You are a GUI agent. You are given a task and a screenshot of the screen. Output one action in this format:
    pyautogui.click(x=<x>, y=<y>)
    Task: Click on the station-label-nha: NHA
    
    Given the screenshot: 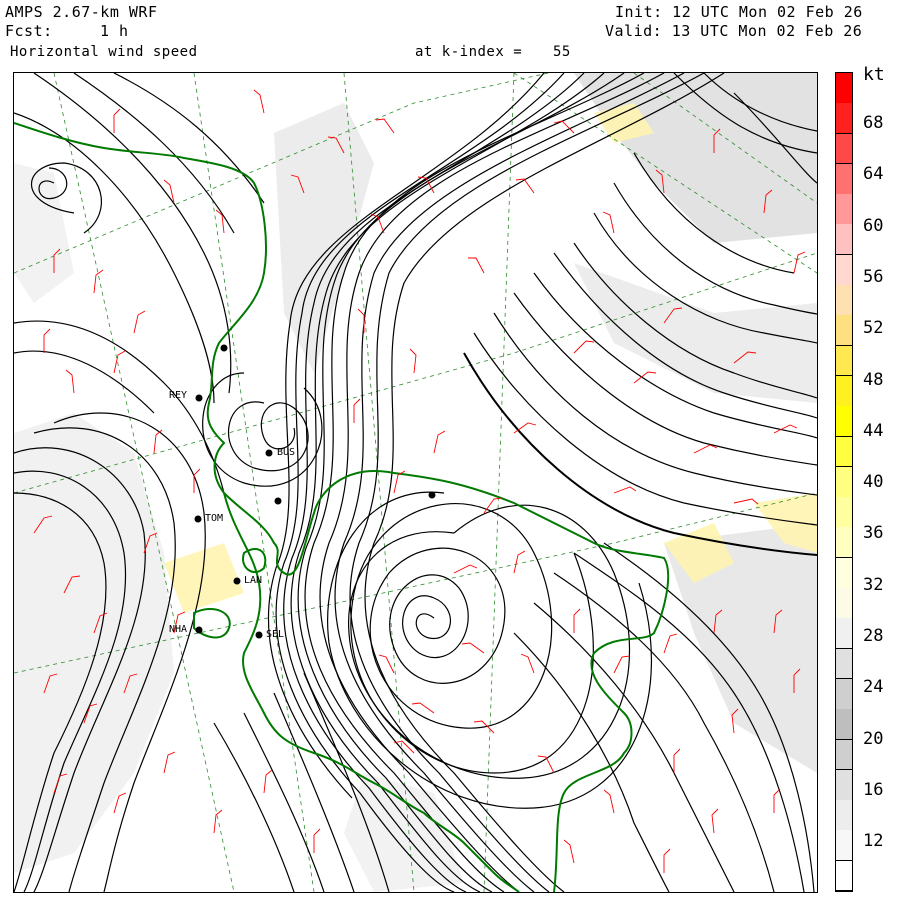 What is the action you would take?
    pyautogui.click(x=178, y=629)
    